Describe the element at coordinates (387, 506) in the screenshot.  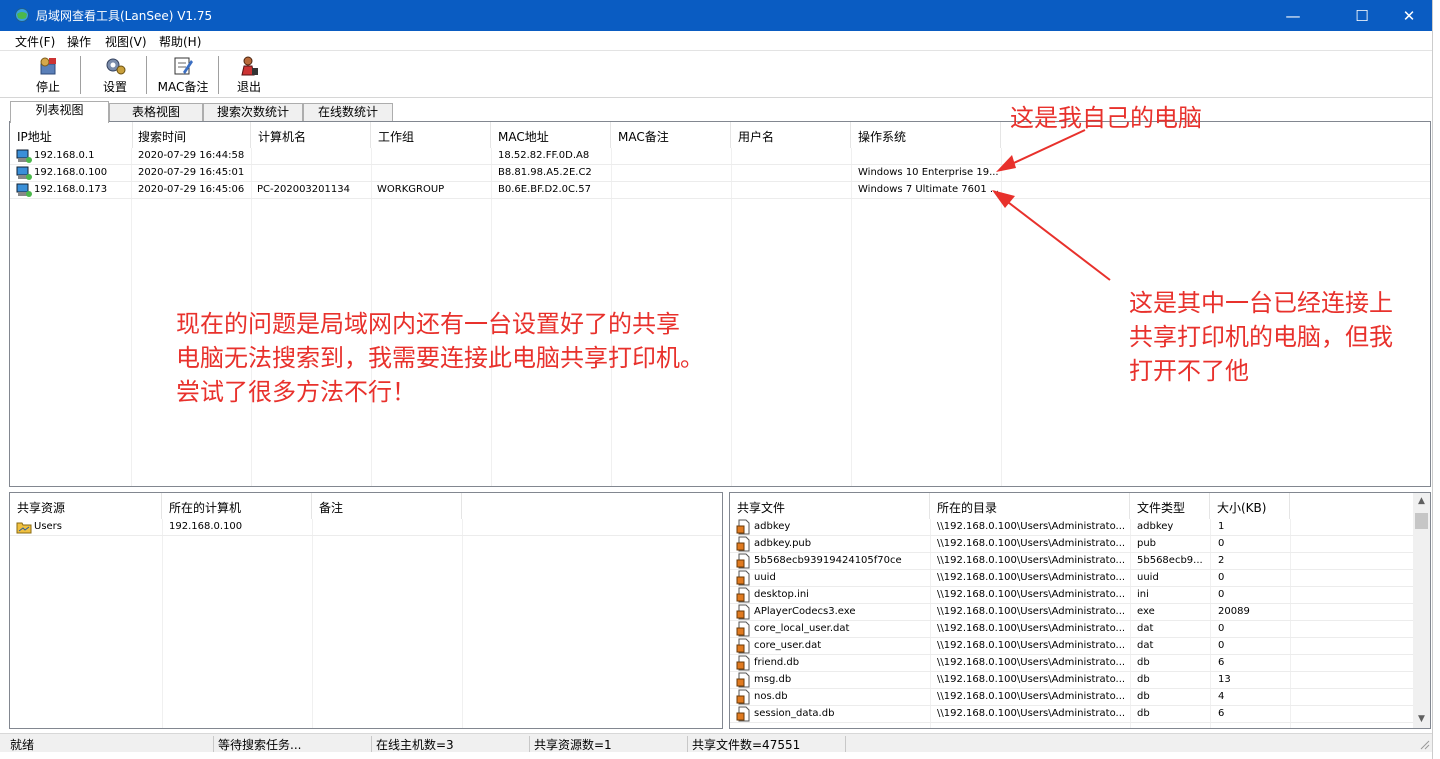
I see `column-share-note: 备注` at that location.